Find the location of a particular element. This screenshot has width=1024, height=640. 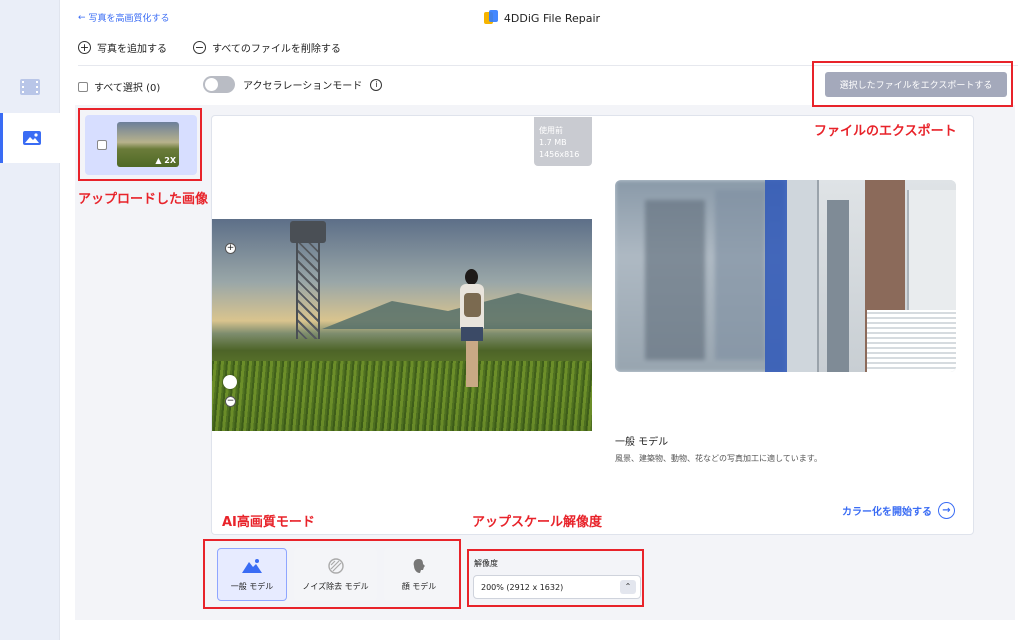

checkbox-icon is located at coordinates (83, 86).